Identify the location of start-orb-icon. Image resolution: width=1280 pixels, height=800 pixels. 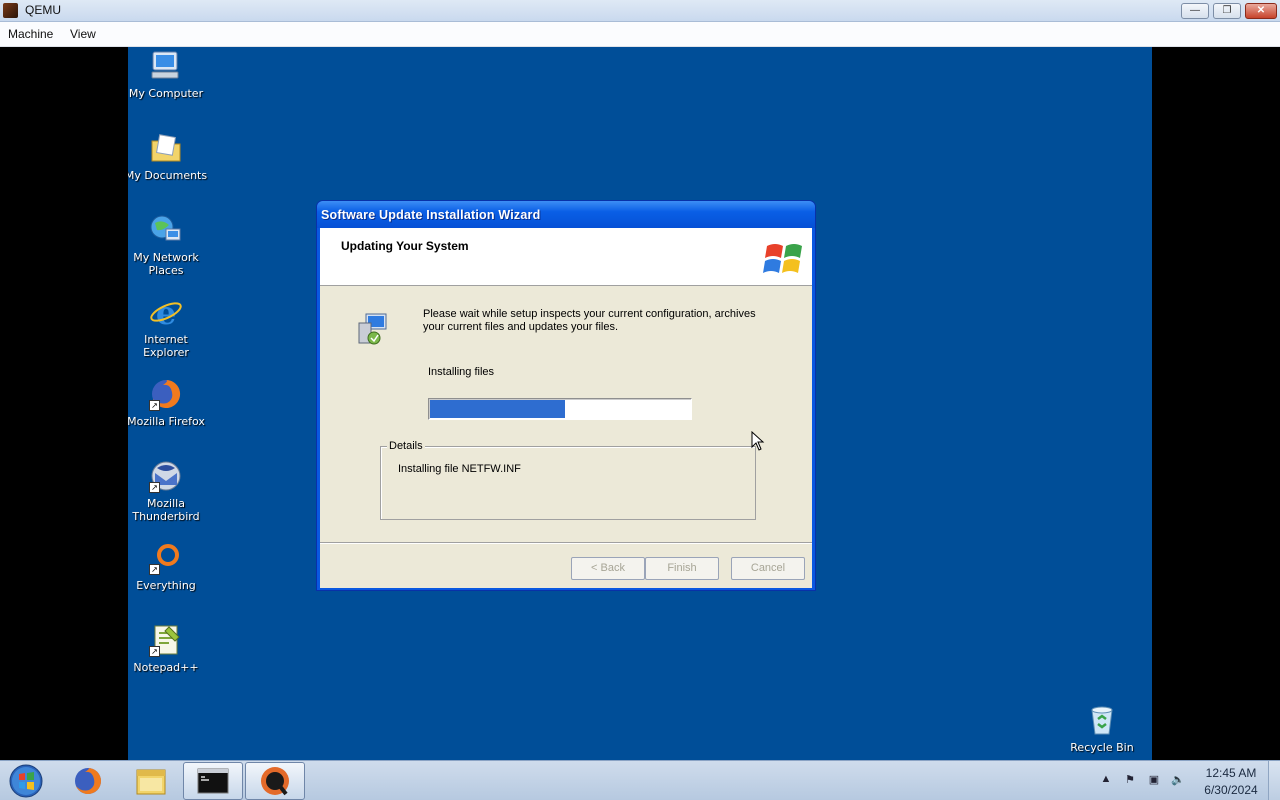
(26, 781).